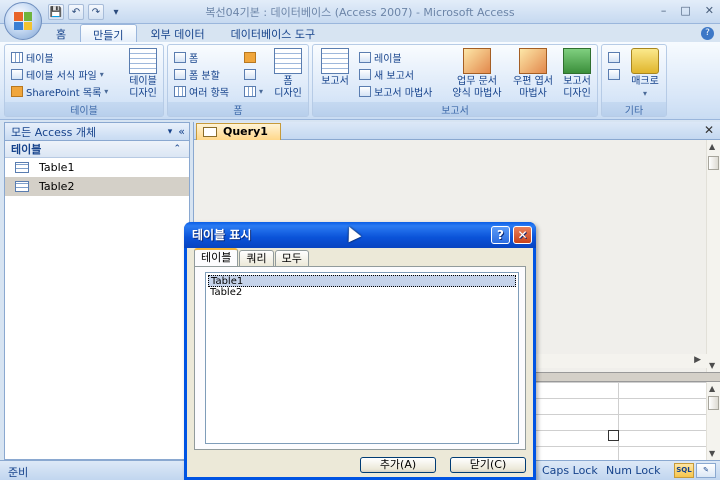 The image size is (720, 480). What do you see at coordinates (250, 91) in the screenshot?
I see `more-forms-icon` at bounding box center [250, 91].